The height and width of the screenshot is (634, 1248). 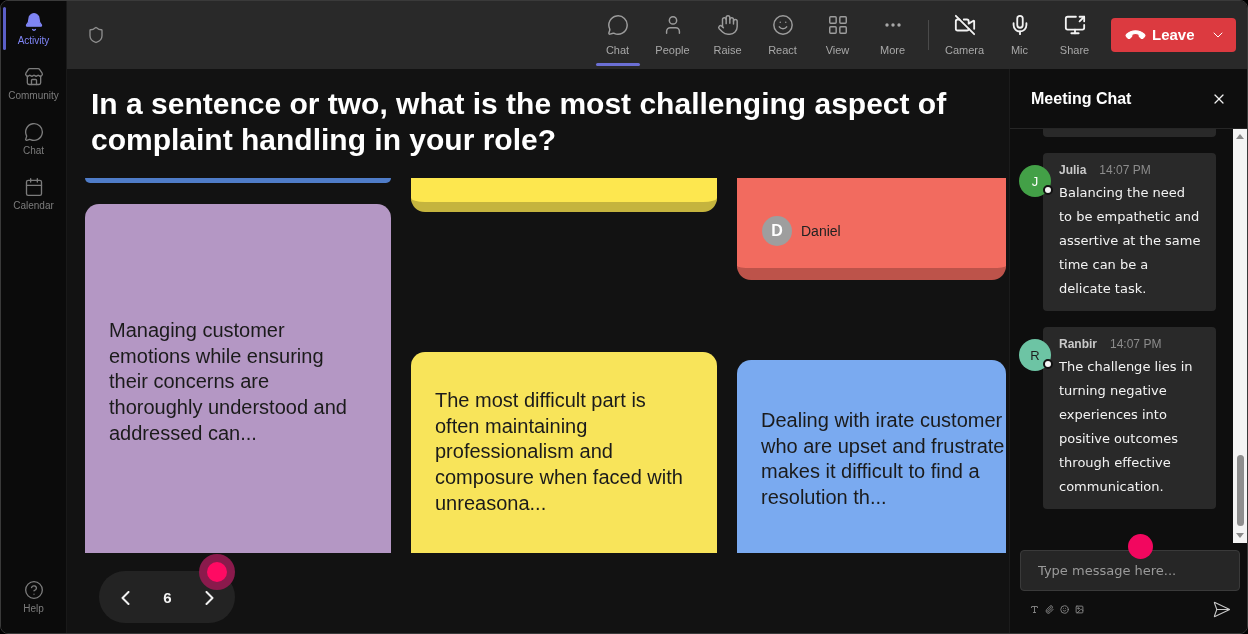 I want to click on toolbar-button: Raise, so click(x=727, y=35).